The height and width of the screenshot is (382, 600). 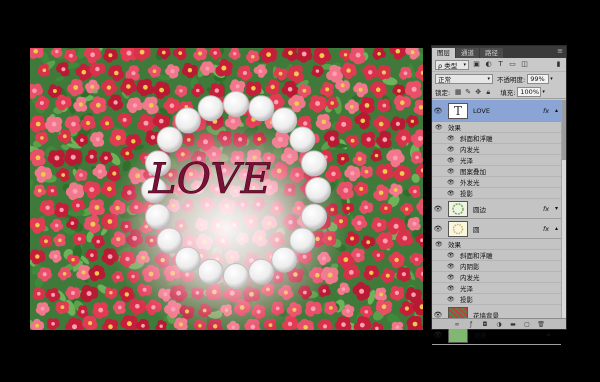 I want to click on new-adjustment-icon: ◑, so click(x=499, y=324).